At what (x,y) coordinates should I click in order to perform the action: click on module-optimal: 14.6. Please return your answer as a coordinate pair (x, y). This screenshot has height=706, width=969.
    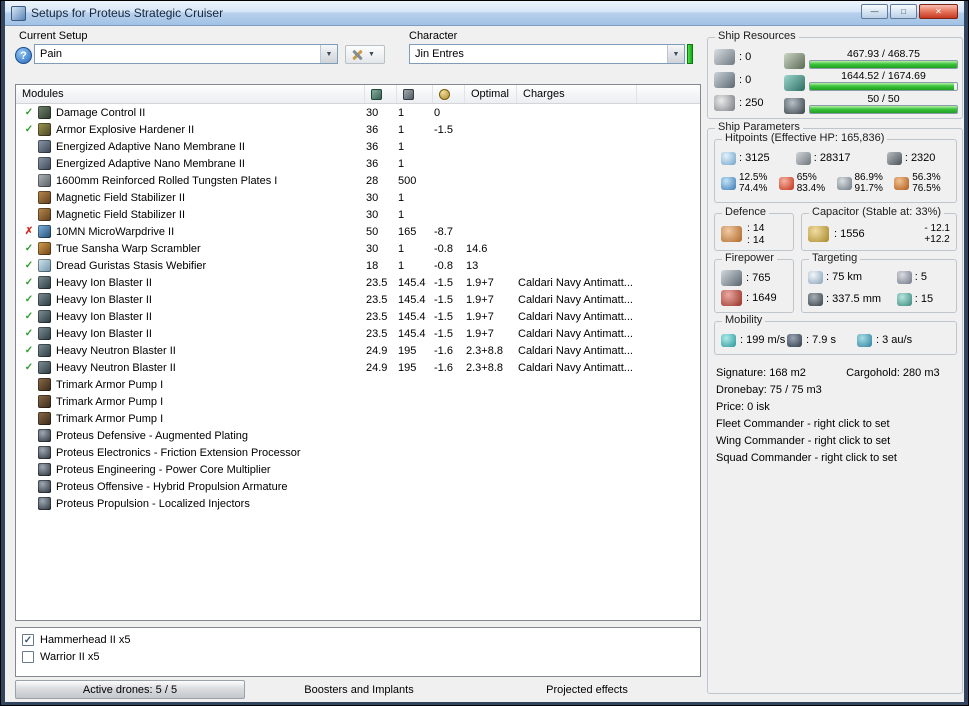
    Looking at the image, I should click on (477, 248).